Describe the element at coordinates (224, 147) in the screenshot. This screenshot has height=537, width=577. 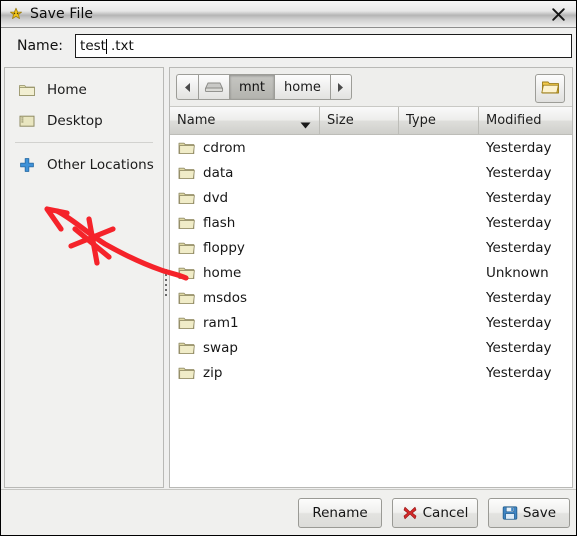
I see `file-name-label: cdrom` at that location.